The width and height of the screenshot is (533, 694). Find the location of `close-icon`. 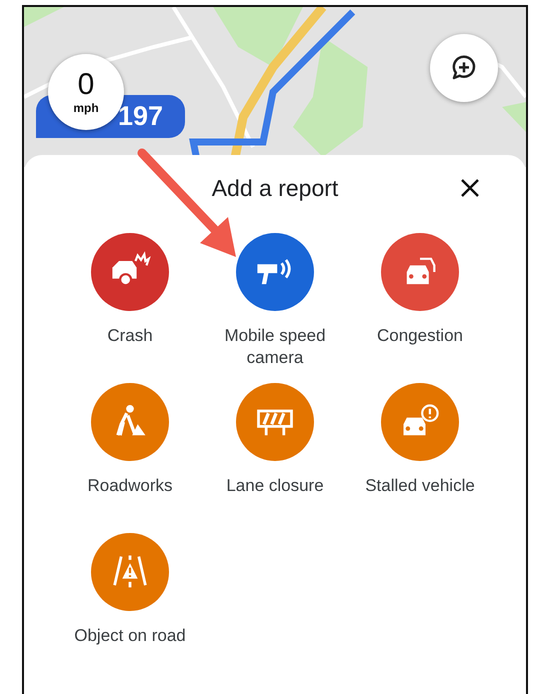

close-icon is located at coordinates (470, 188).